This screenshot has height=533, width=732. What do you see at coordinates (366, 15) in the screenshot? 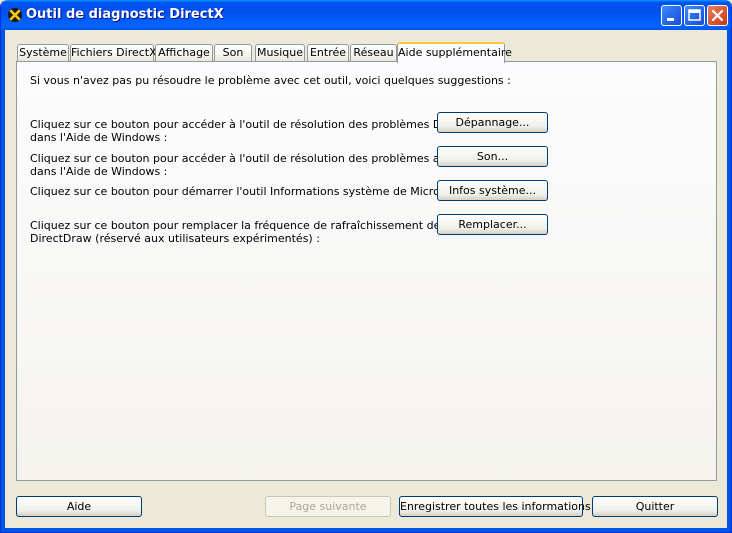
I see `title-bar: Outil de diagnostic DirectX` at bounding box center [366, 15].